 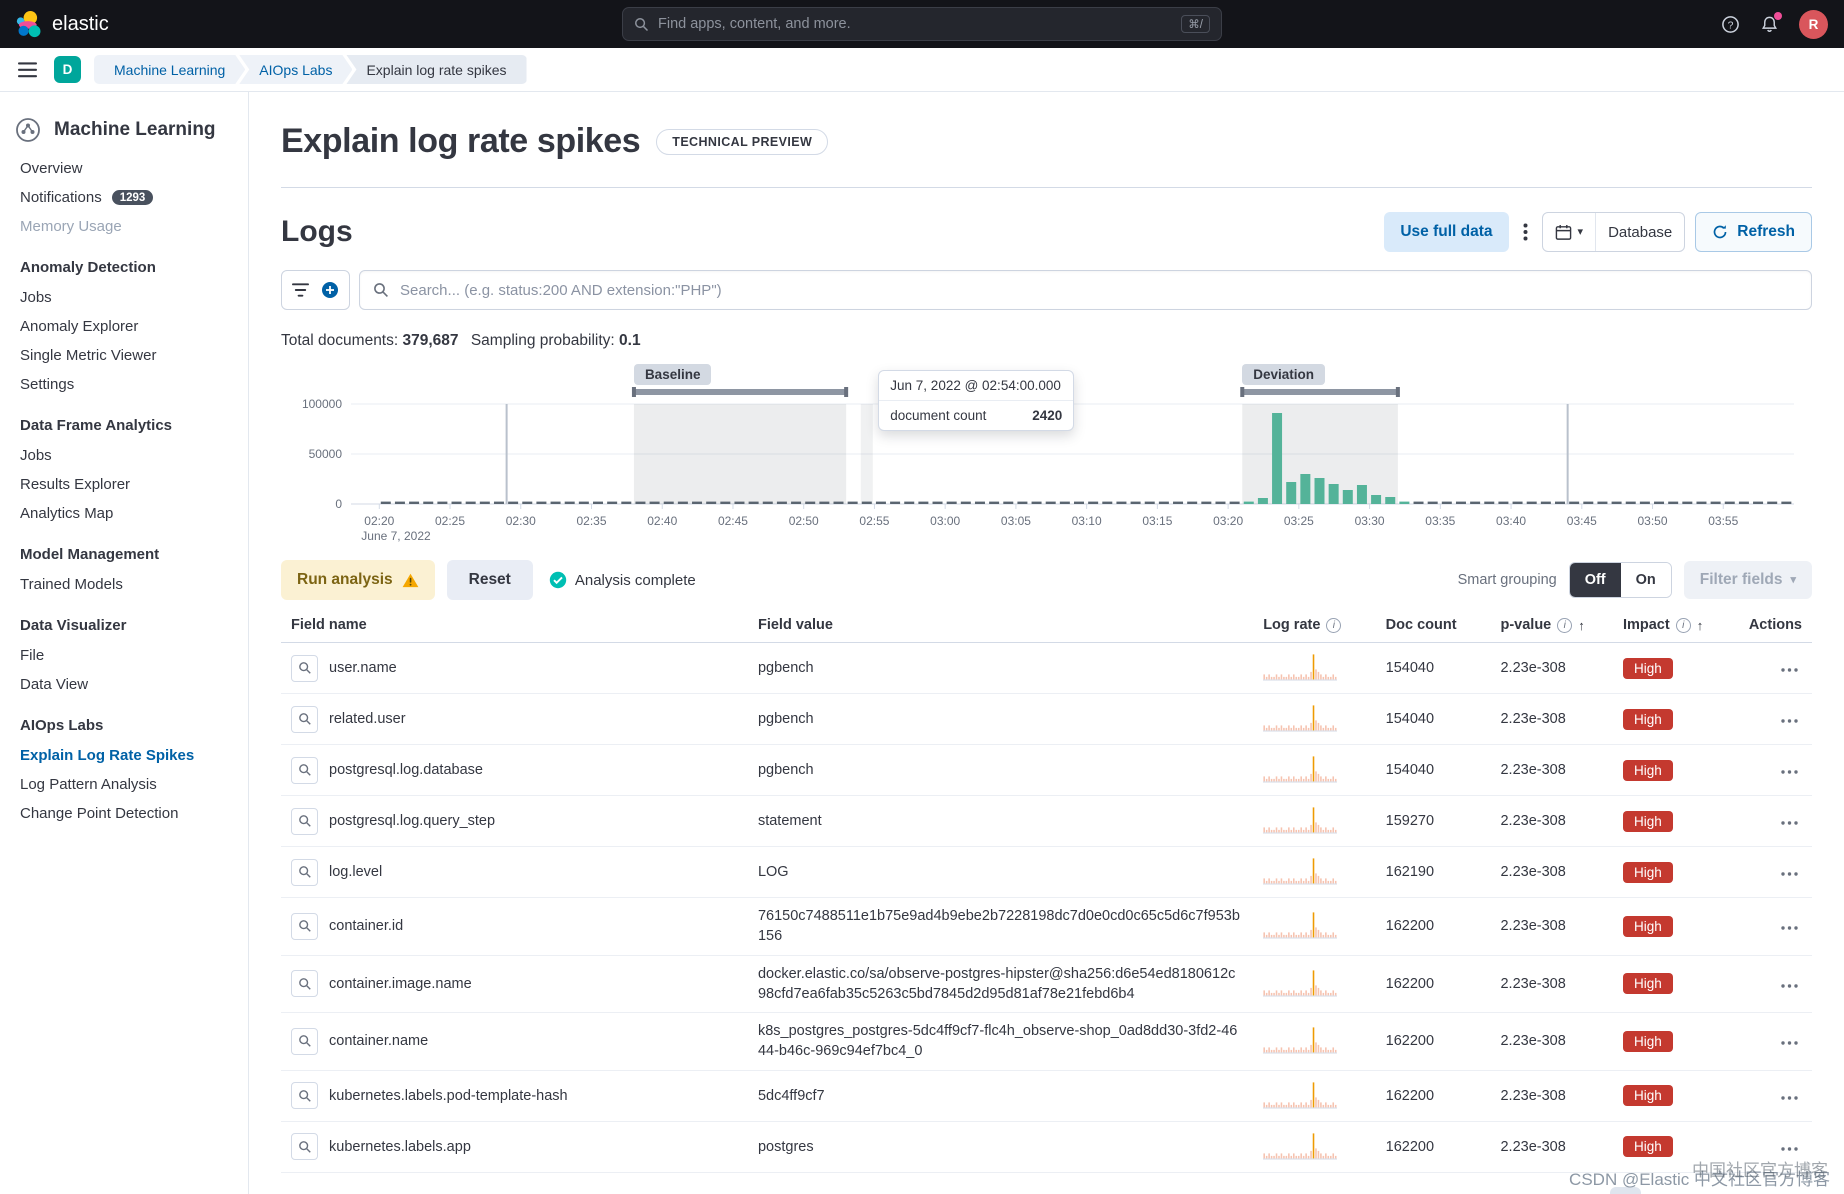 I want to click on filter-fields-button: Filter fields ▾, so click(x=1747, y=580).